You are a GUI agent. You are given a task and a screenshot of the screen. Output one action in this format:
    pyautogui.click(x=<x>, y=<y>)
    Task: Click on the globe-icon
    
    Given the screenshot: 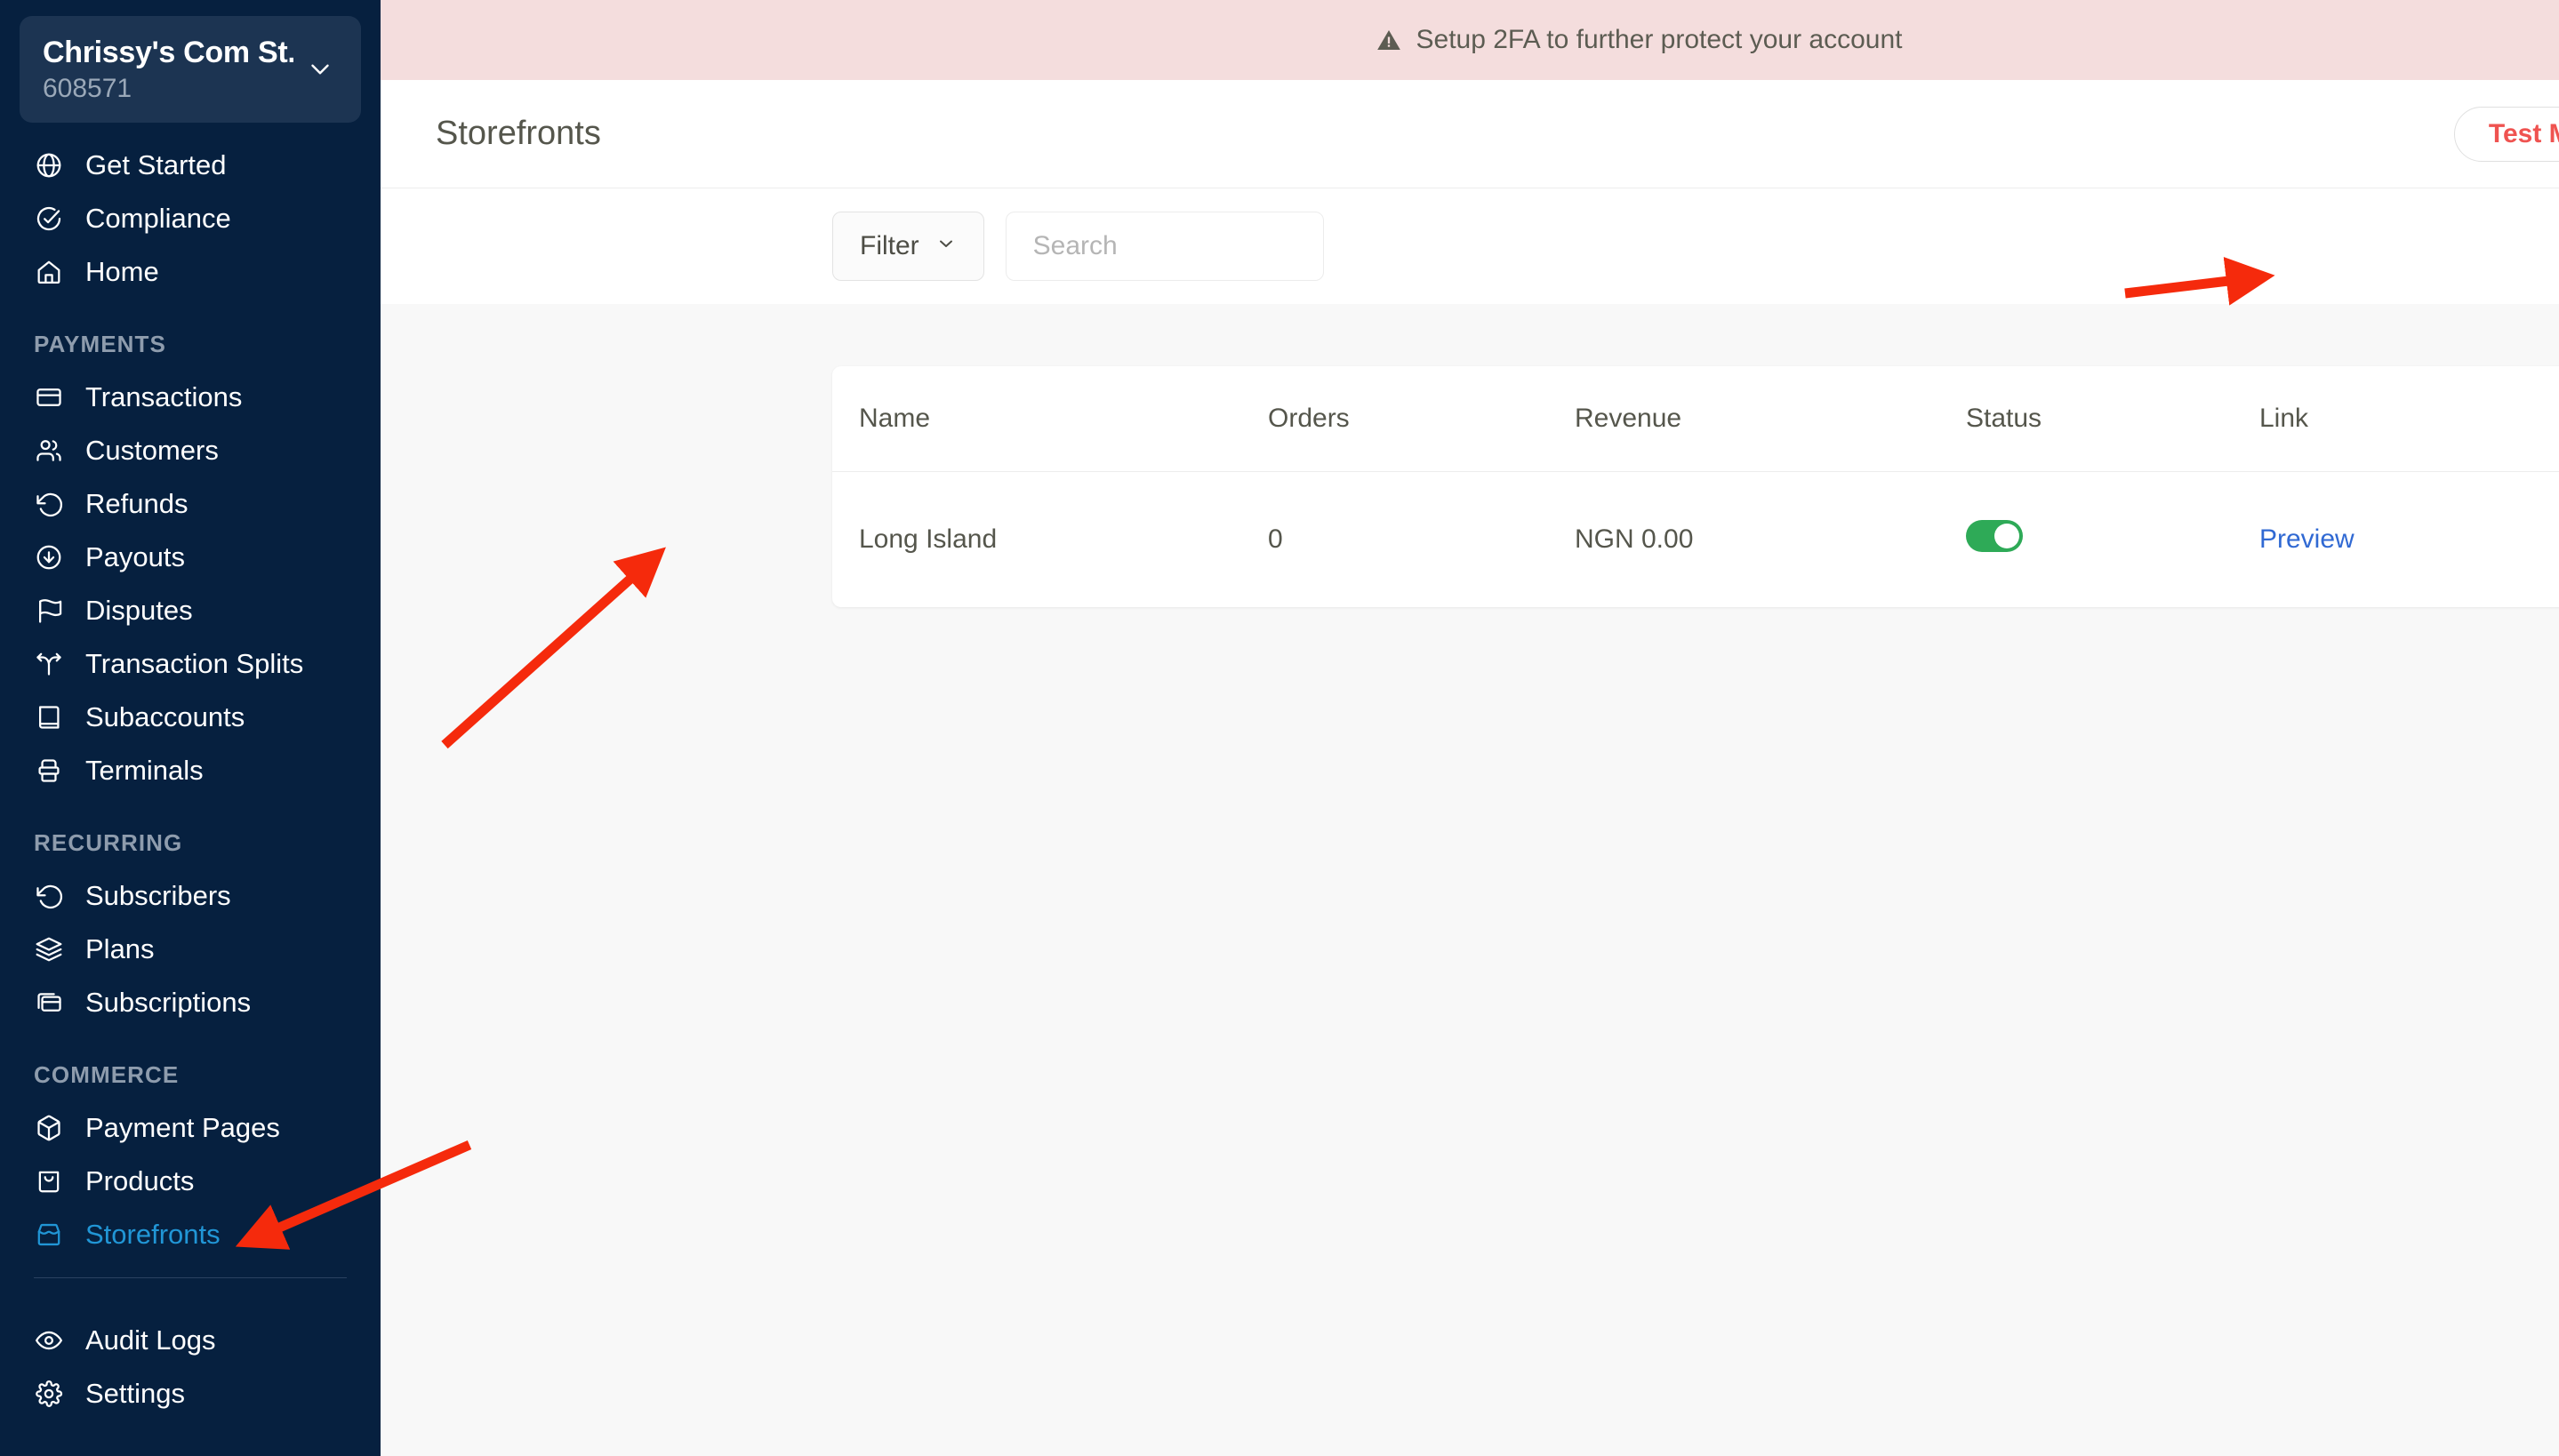 What is the action you would take?
    pyautogui.click(x=49, y=165)
    